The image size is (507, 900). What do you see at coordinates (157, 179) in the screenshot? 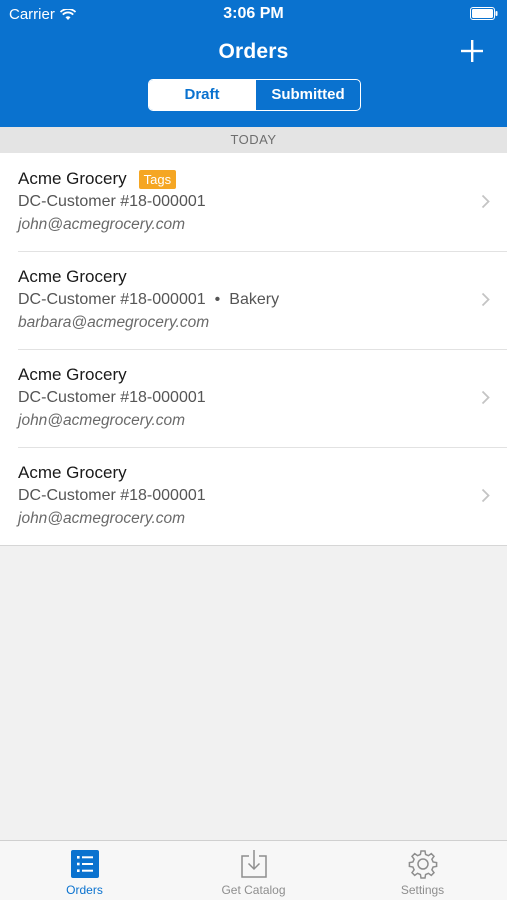
I see `tags-badge: Tags` at bounding box center [157, 179].